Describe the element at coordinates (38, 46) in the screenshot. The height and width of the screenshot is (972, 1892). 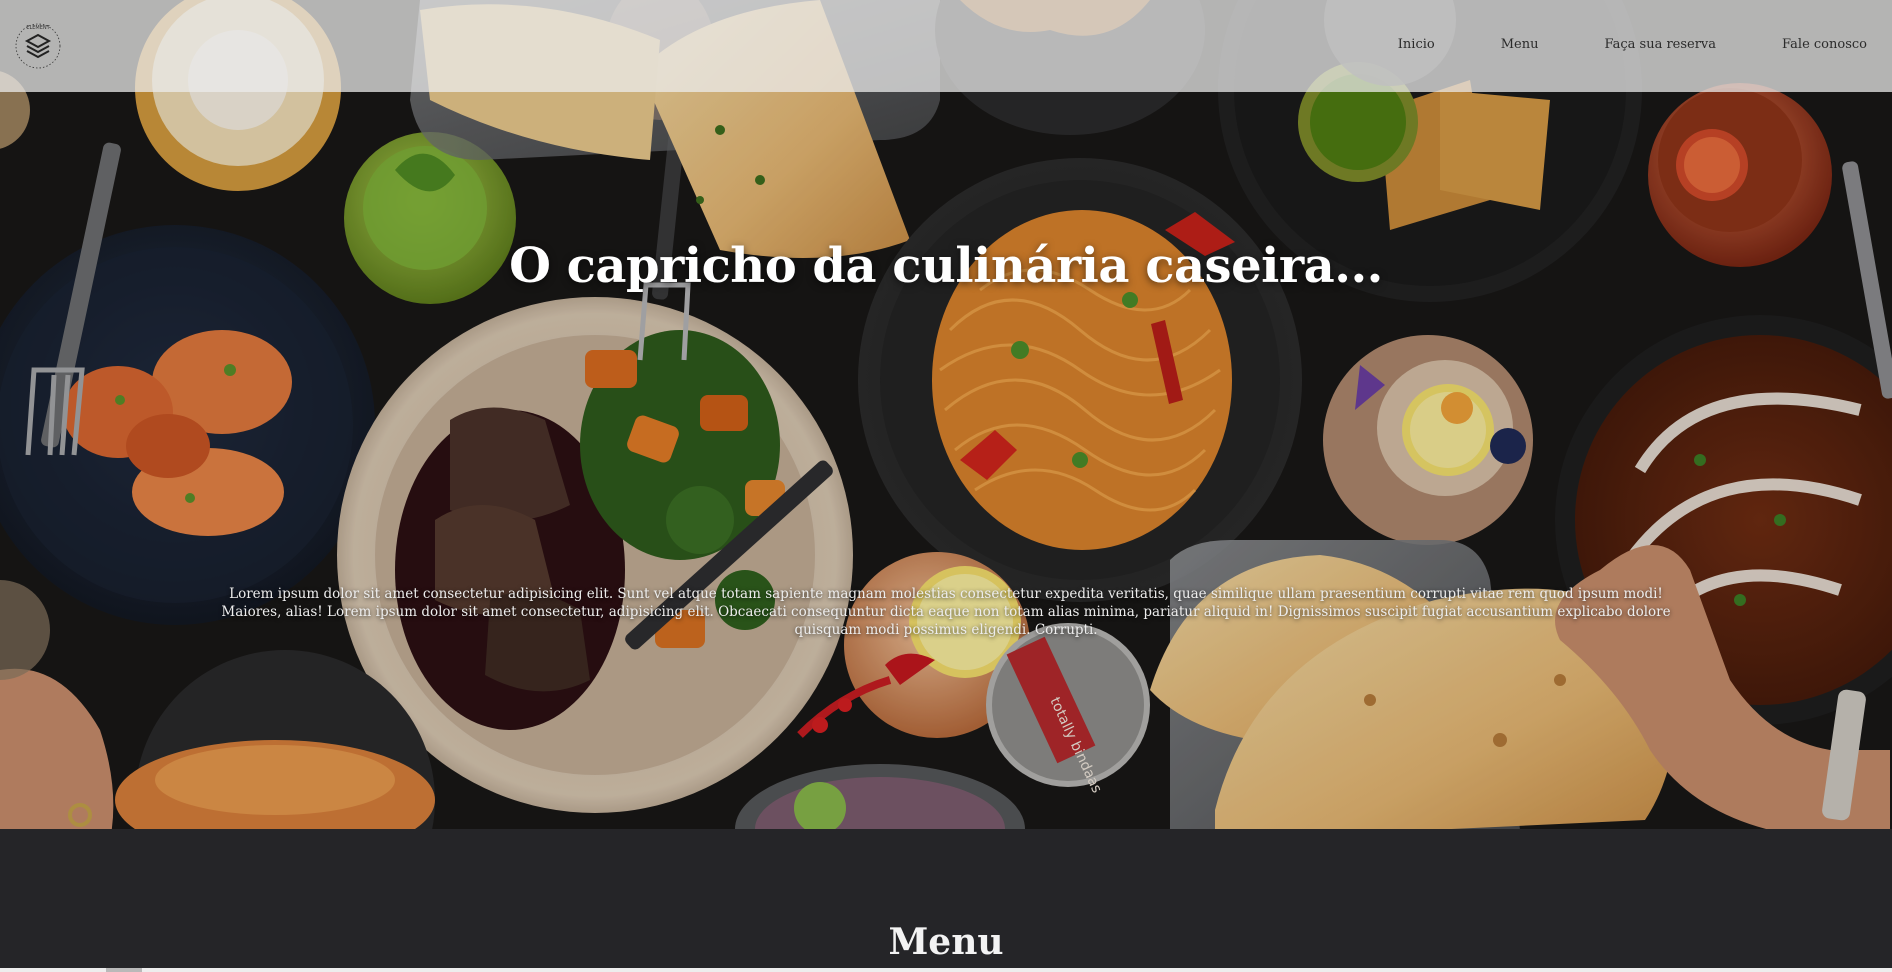
I see `element-logo: ELEMENT` at that location.